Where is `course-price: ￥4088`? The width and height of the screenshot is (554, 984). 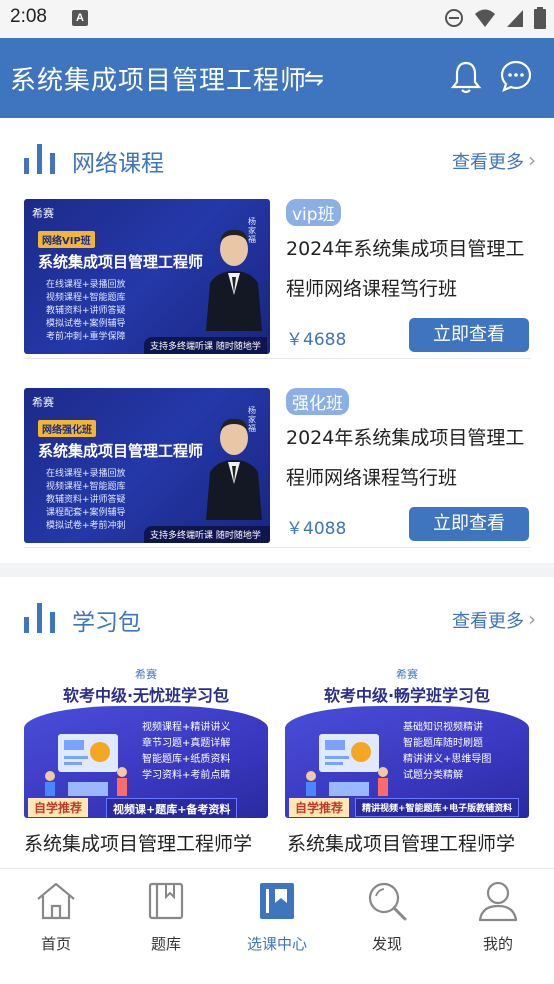
course-price: ￥4088 is located at coordinates (316, 529).